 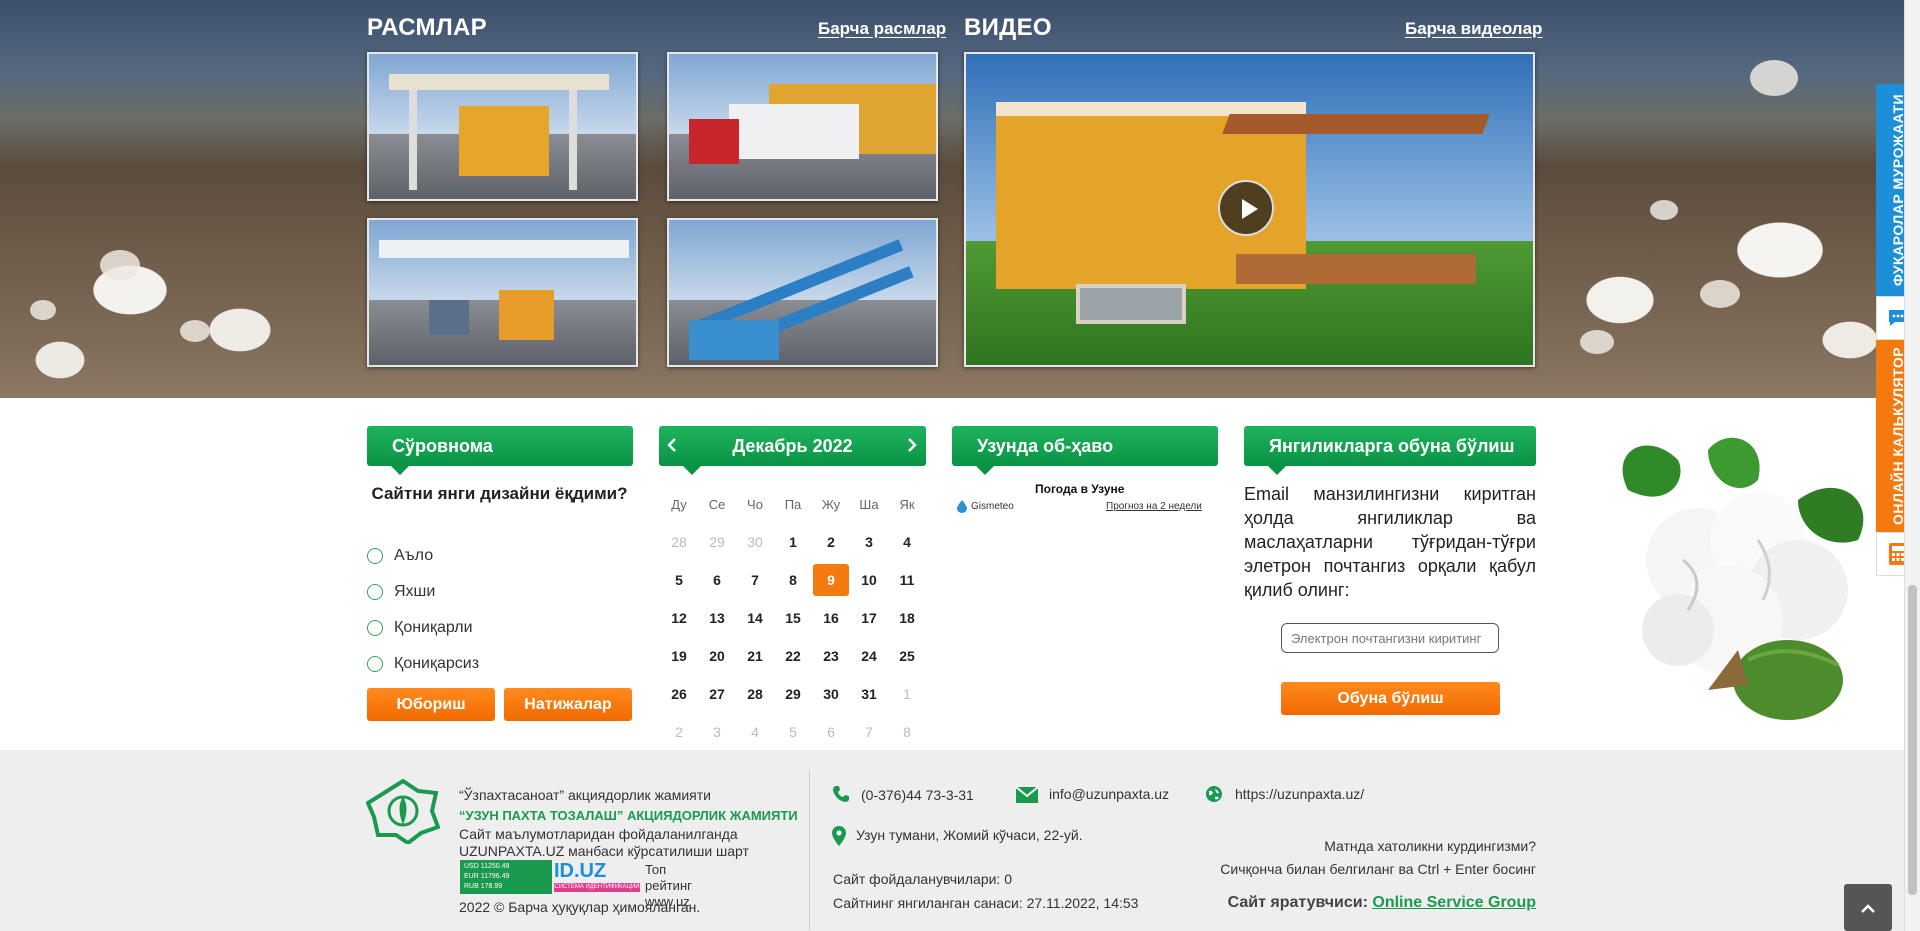 I want to click on chevron-right-icon, so click(x=911, y=445).